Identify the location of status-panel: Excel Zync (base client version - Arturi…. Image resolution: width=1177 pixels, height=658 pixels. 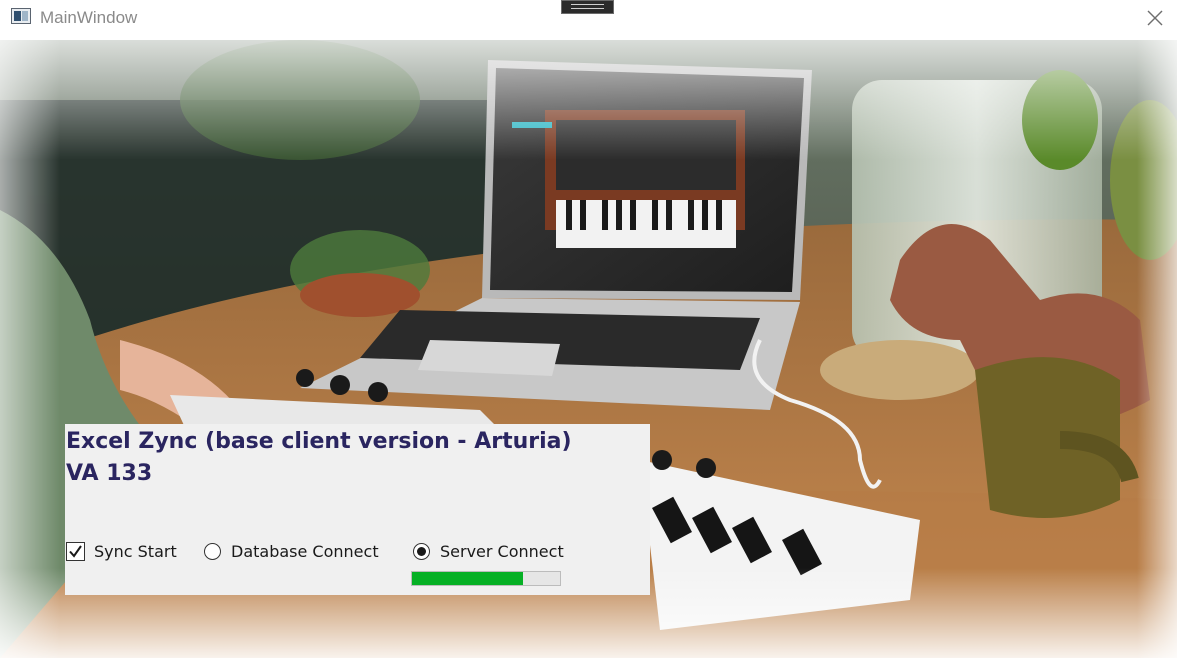
(357, 509).